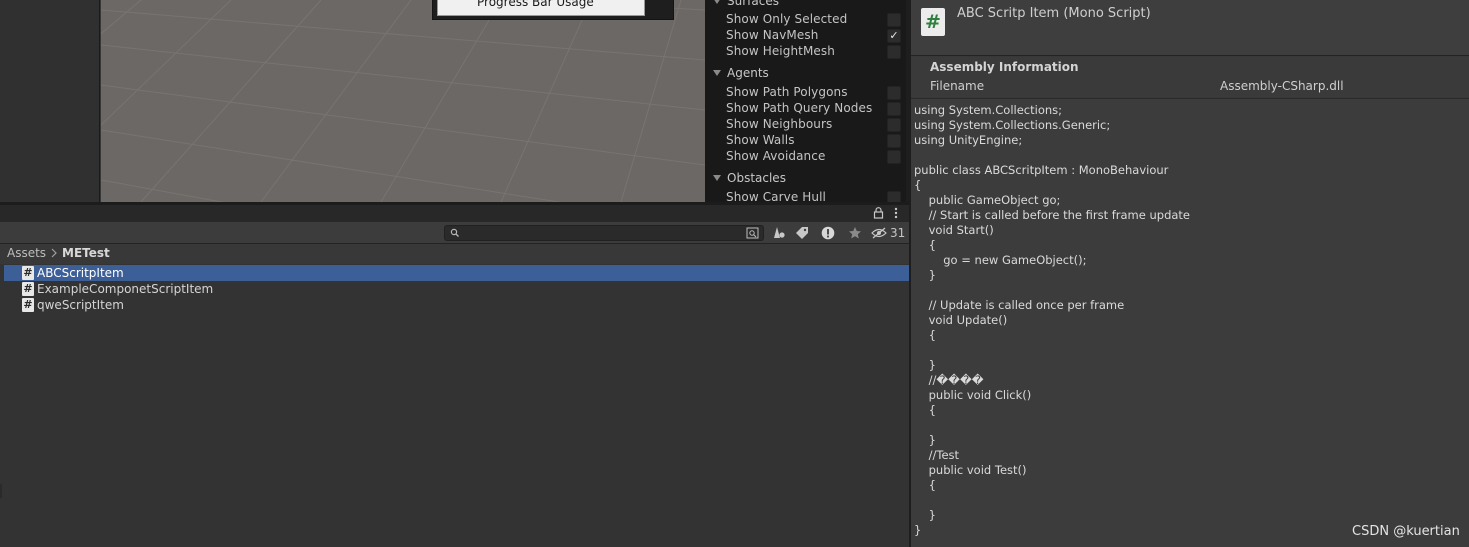  I want to click on search-icon, so click(454, 232).